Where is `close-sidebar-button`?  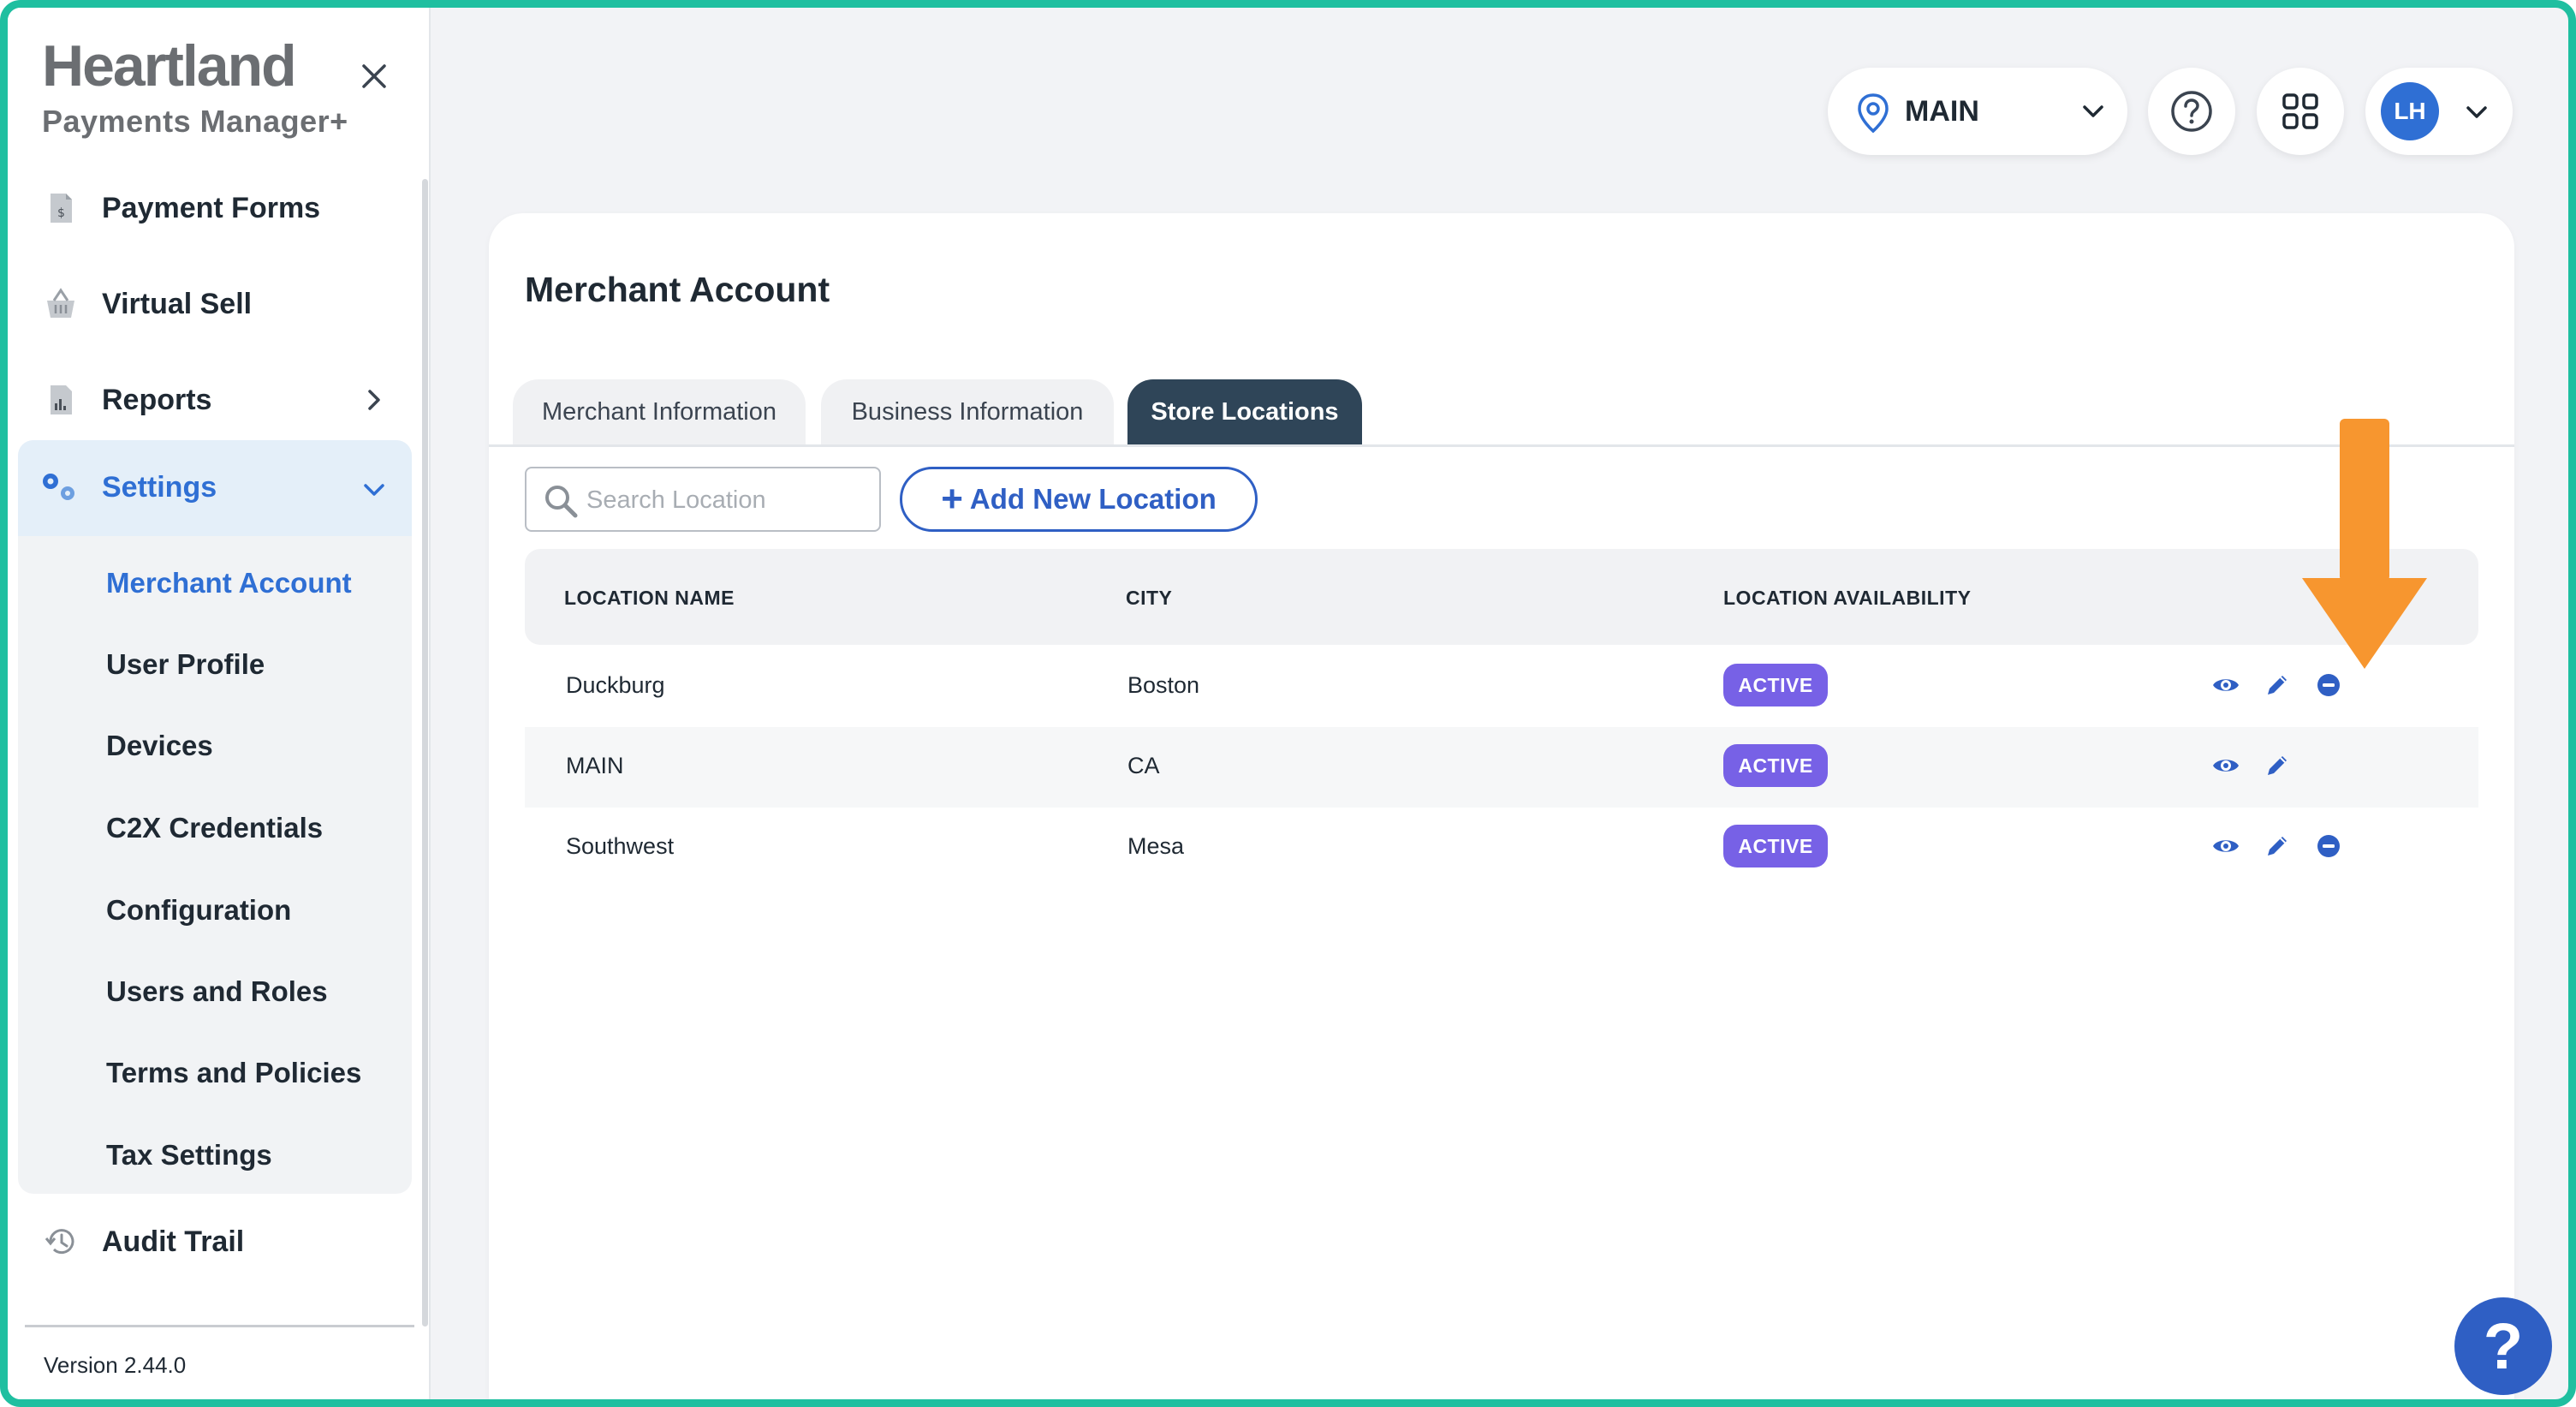
close-sidebar-button is located at coordinates (374, 76).